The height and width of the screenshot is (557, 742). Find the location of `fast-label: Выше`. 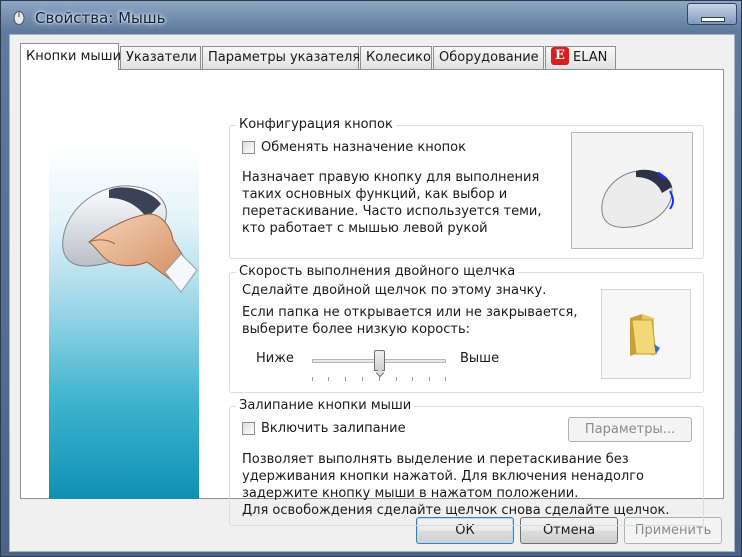

fast-label: Выше is located at coordinates (480, 358).